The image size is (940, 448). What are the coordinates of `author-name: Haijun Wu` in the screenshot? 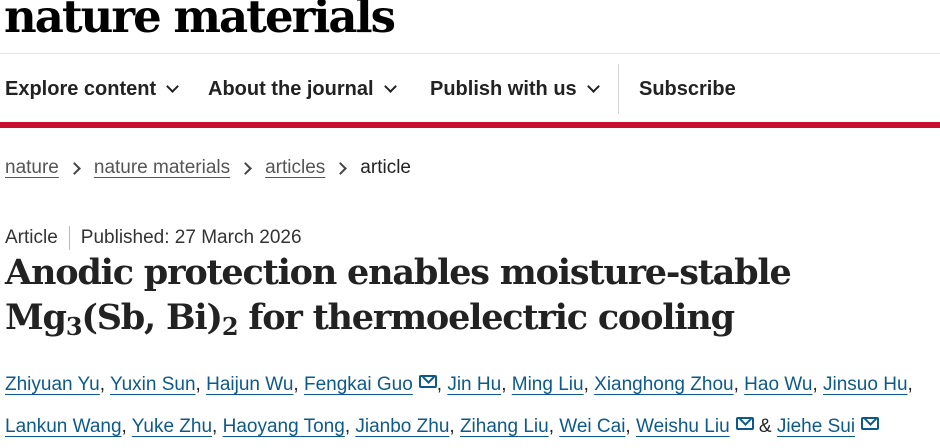 It's located at (249, 384).